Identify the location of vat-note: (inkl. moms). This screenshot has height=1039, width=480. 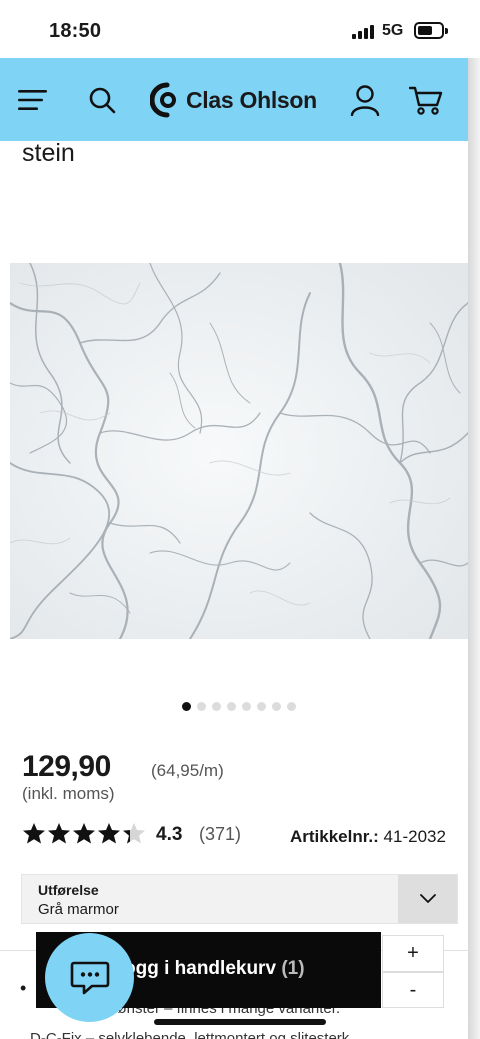
(68, 793).